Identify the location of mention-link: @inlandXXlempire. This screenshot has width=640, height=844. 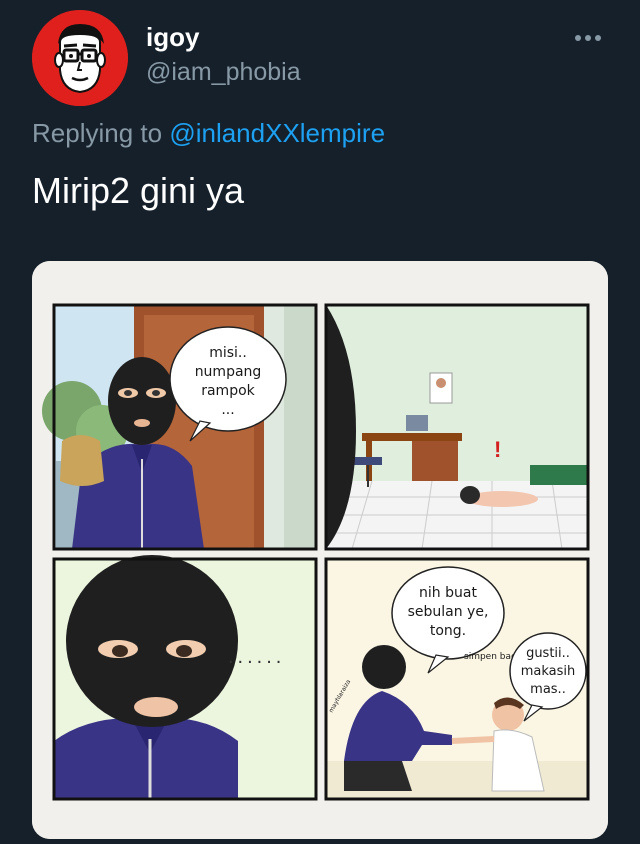
(277, 133).